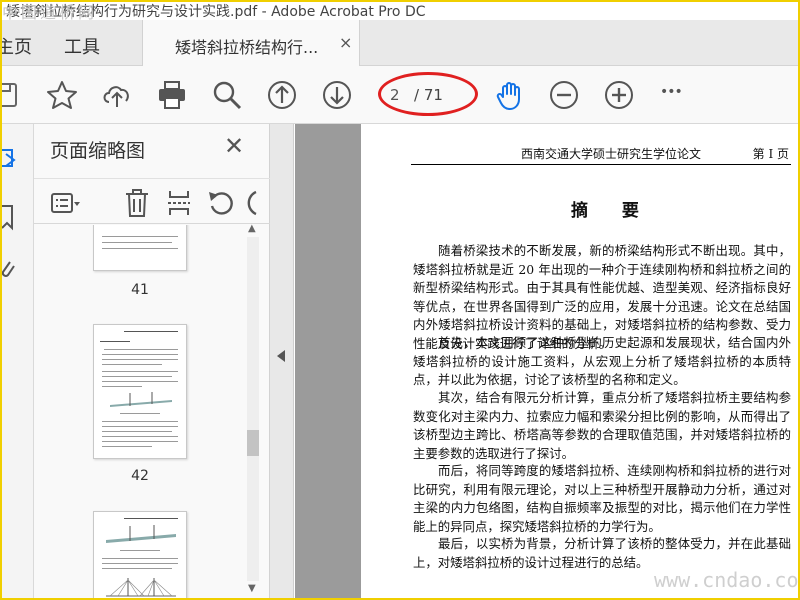 This screenshot has width=800, height=600. Describe the element at coordinates (337, 95) in the screenshot. I see `next-page-icon` at that location.